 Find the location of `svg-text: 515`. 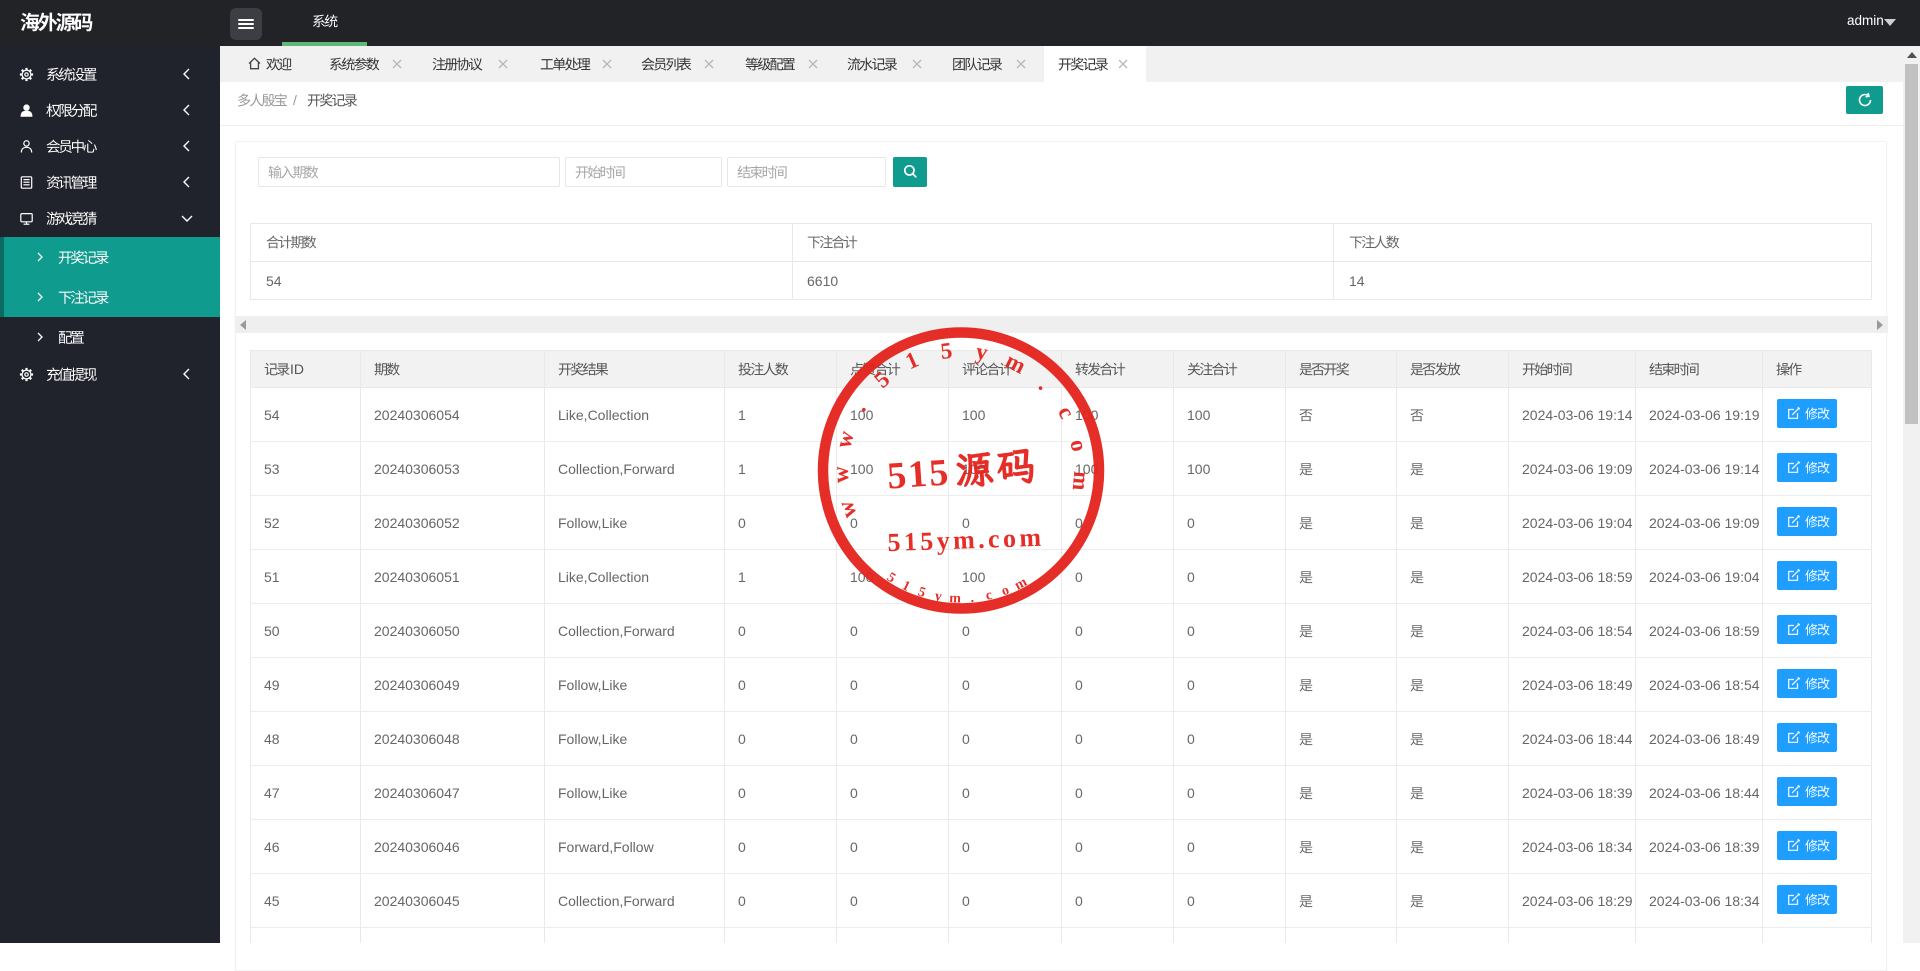

svg-text: 515 is located at coordinates (919, 474).